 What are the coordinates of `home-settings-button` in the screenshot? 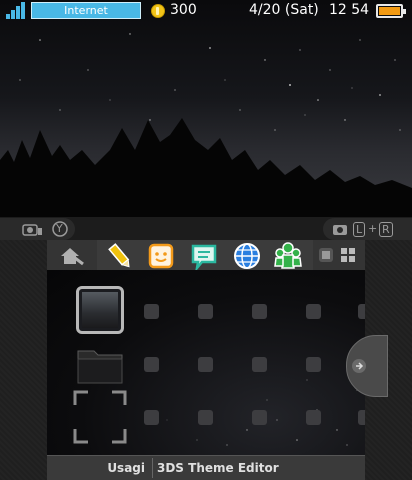 It's located at (72, 255).